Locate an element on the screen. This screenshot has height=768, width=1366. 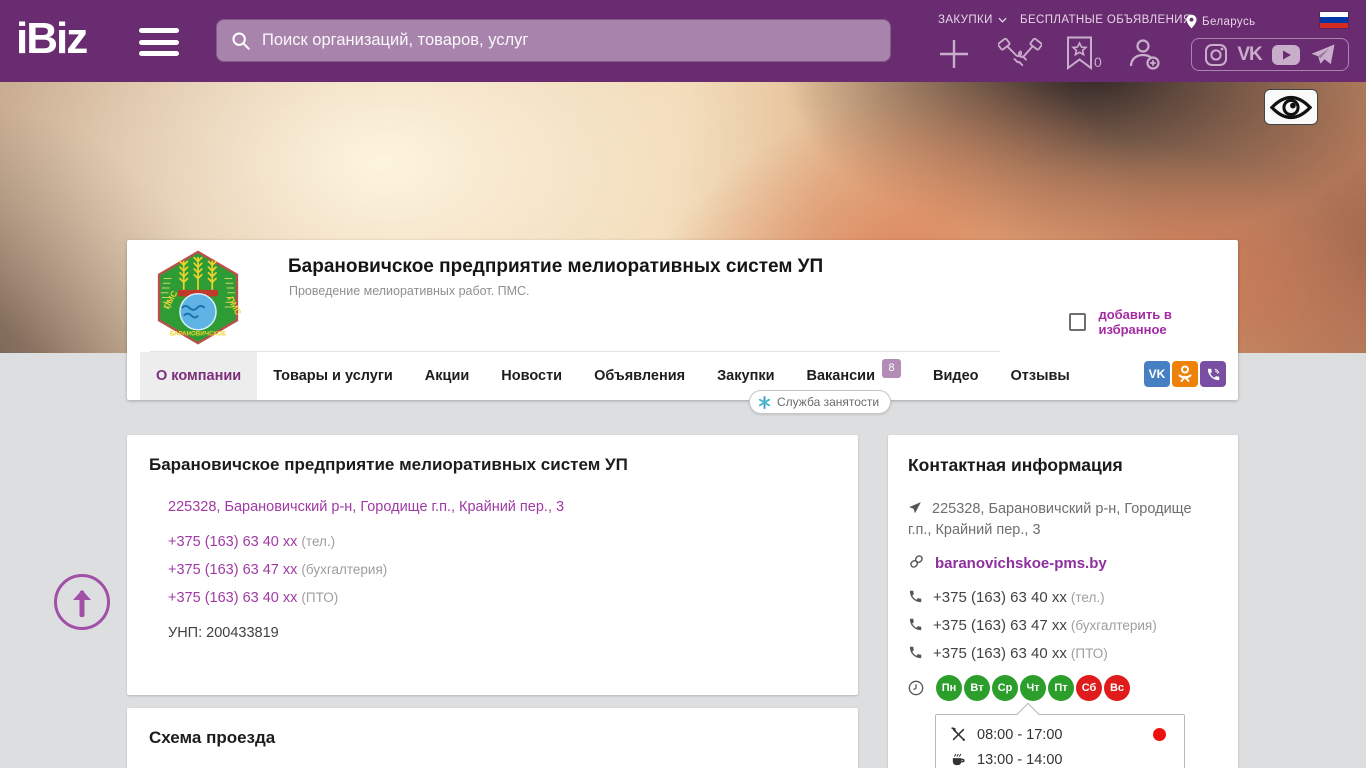
tab-video: Видео is located at coordinates (956, 376).